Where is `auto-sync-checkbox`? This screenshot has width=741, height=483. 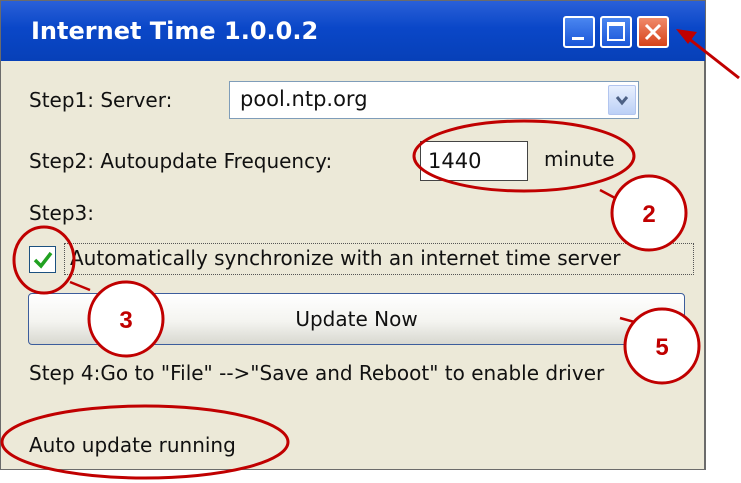
auto-sync-checkbox is located at coordinates (42, 259).